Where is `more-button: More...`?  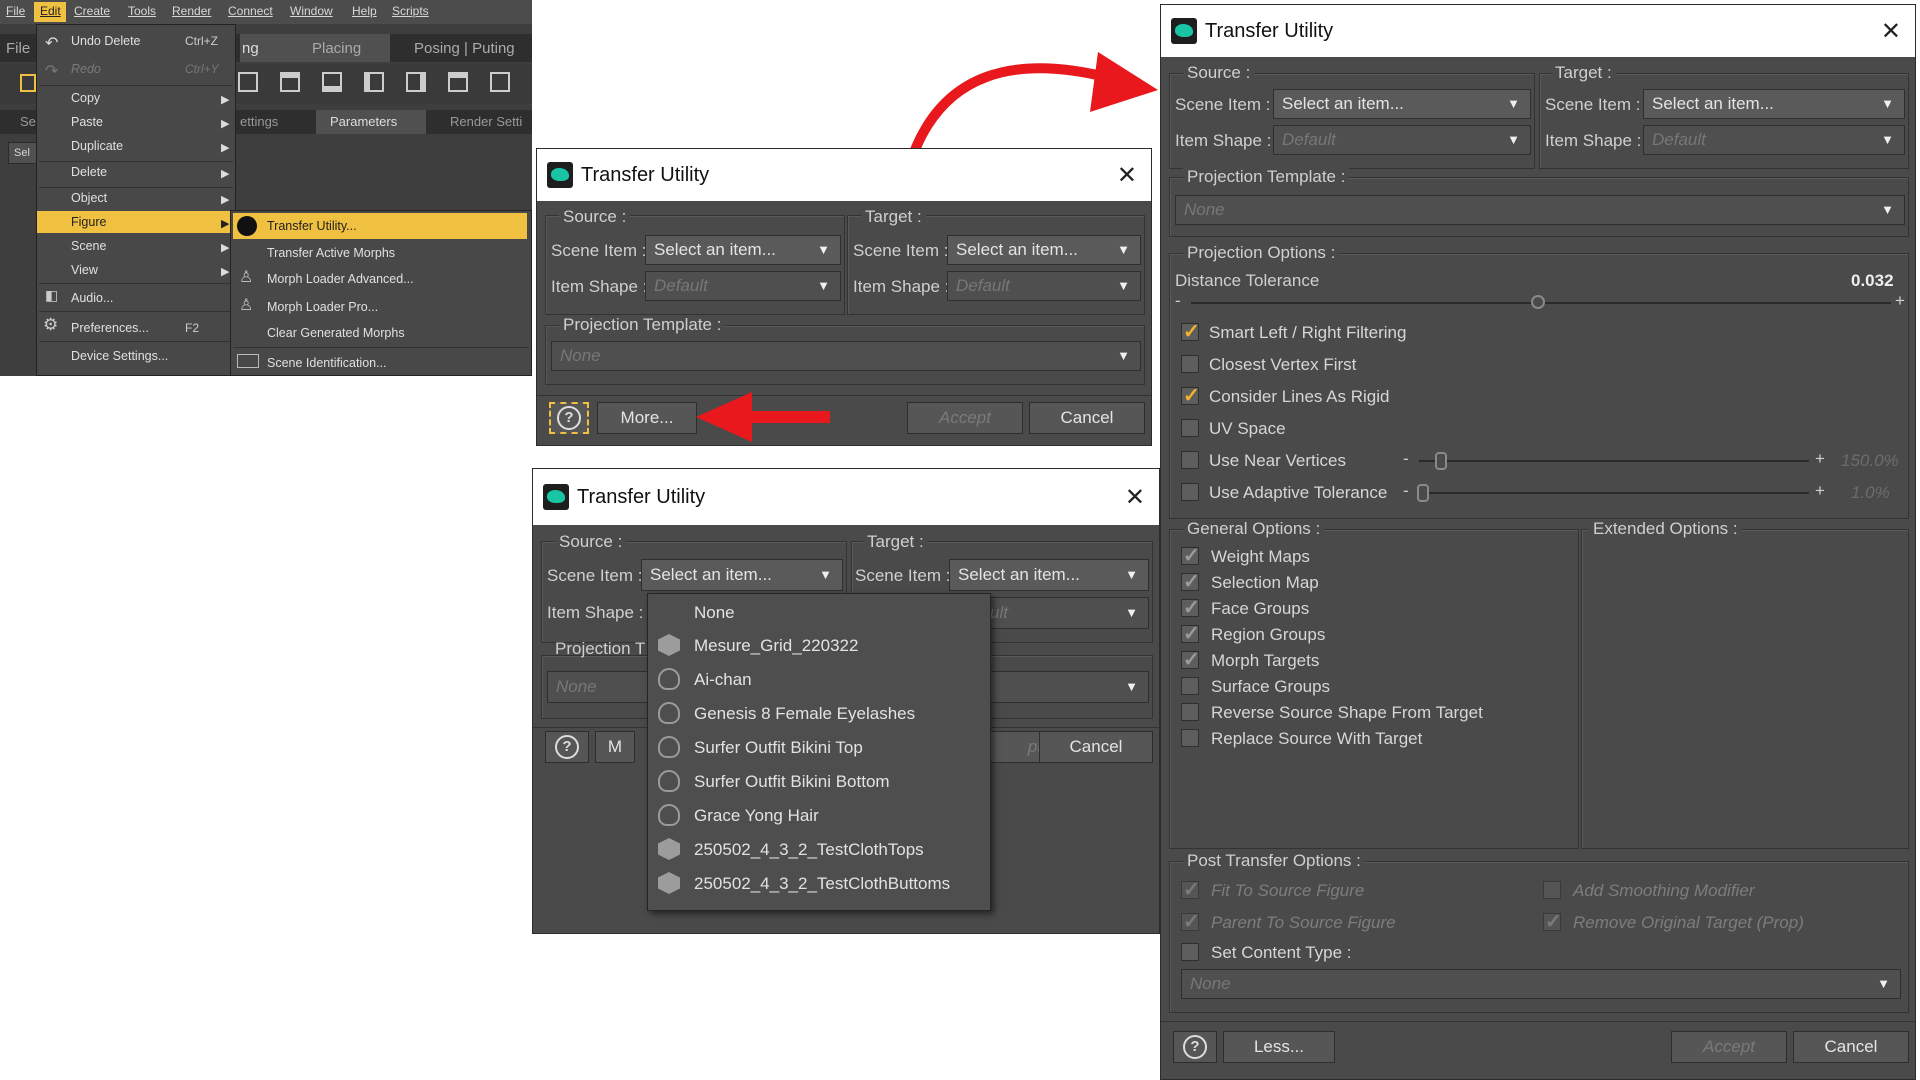
more-button: More... is located at coordinates (647, 418).